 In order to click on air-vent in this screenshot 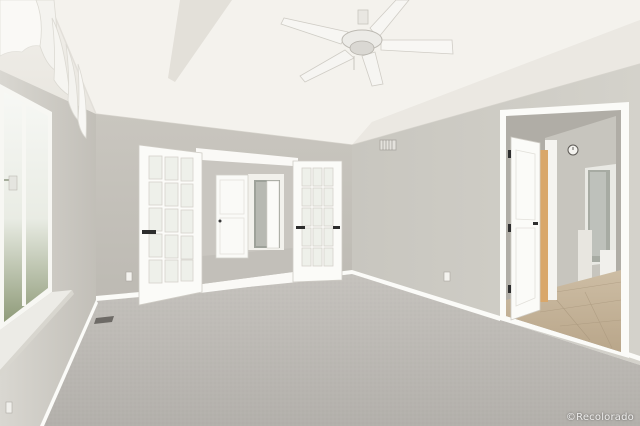, I will do `click(388, 145)`.